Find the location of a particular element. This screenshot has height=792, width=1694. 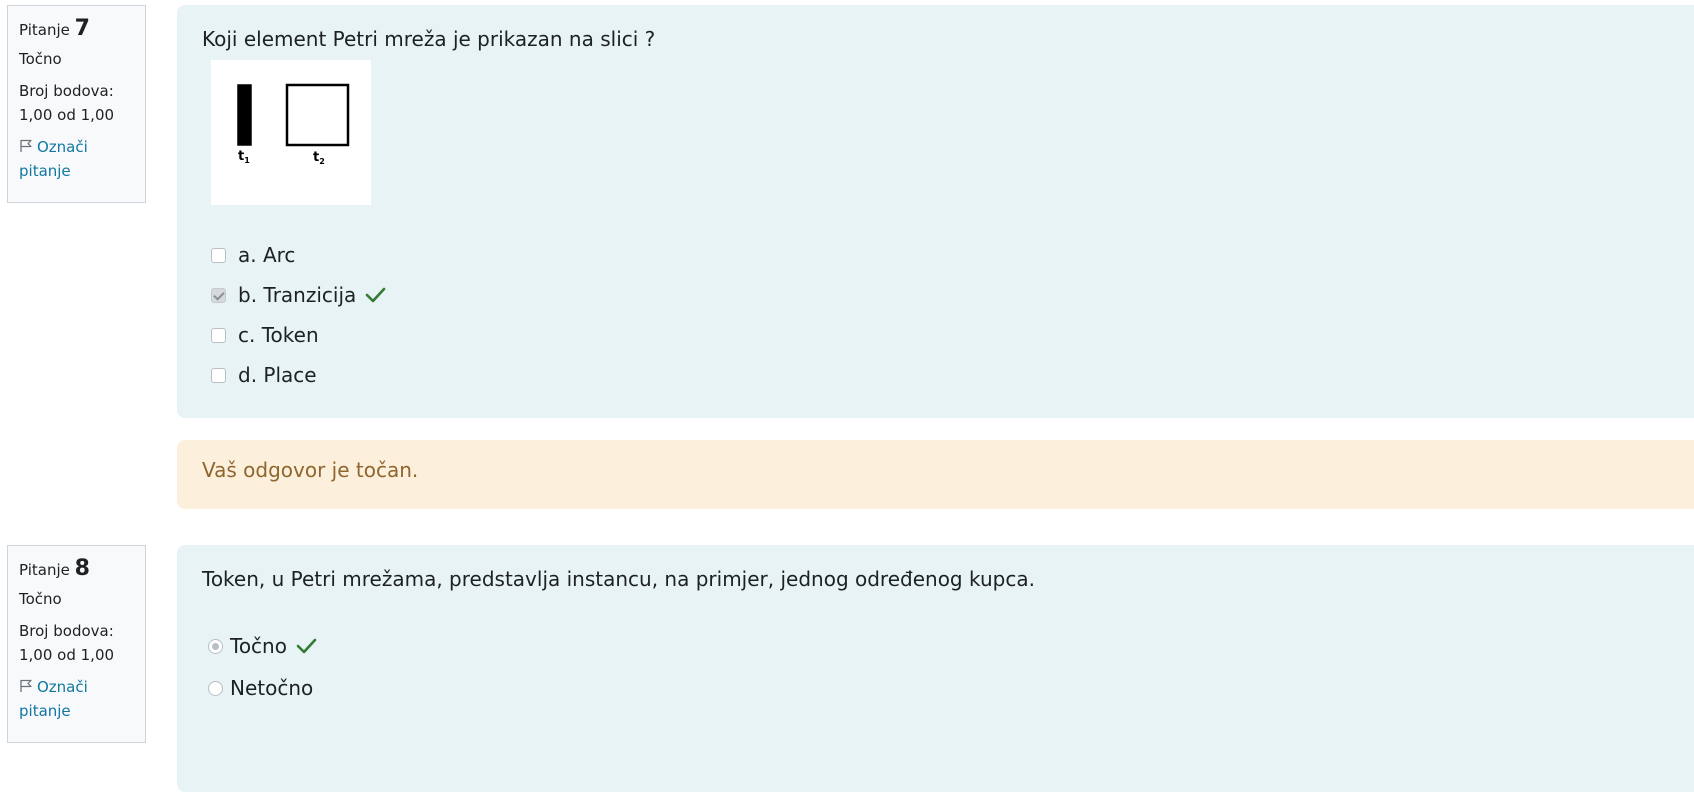

answer-radio-checked is located at coordinates (215, 646).